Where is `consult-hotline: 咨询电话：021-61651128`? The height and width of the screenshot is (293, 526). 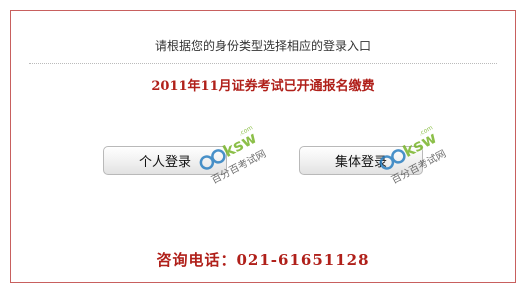 consult-hotline: 咨询电话：021-61651128 is located at coordinates (263, 259).